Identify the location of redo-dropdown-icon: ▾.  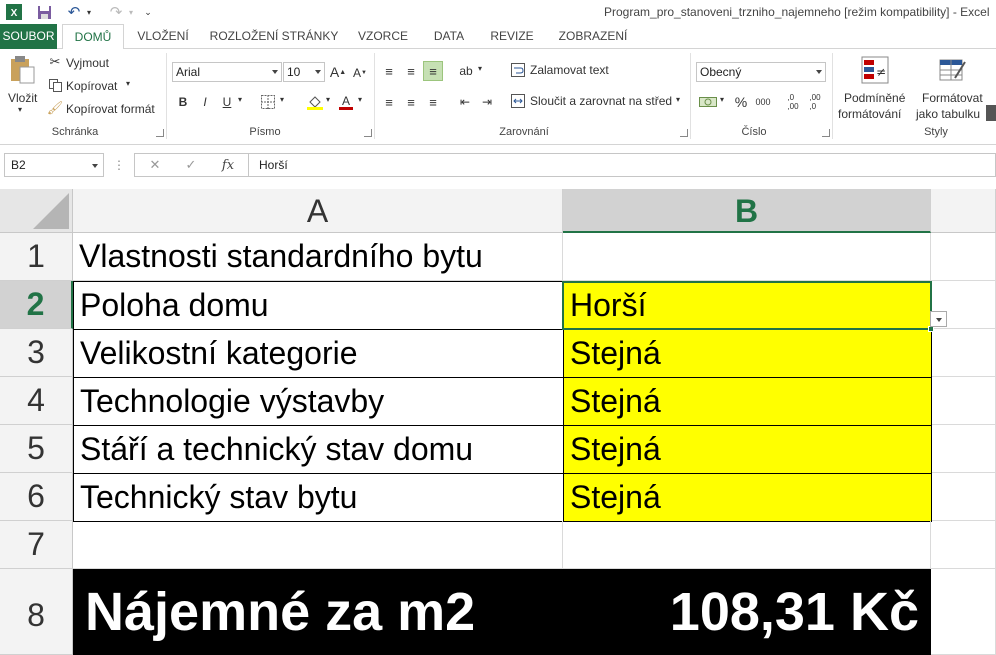
(131, 12).